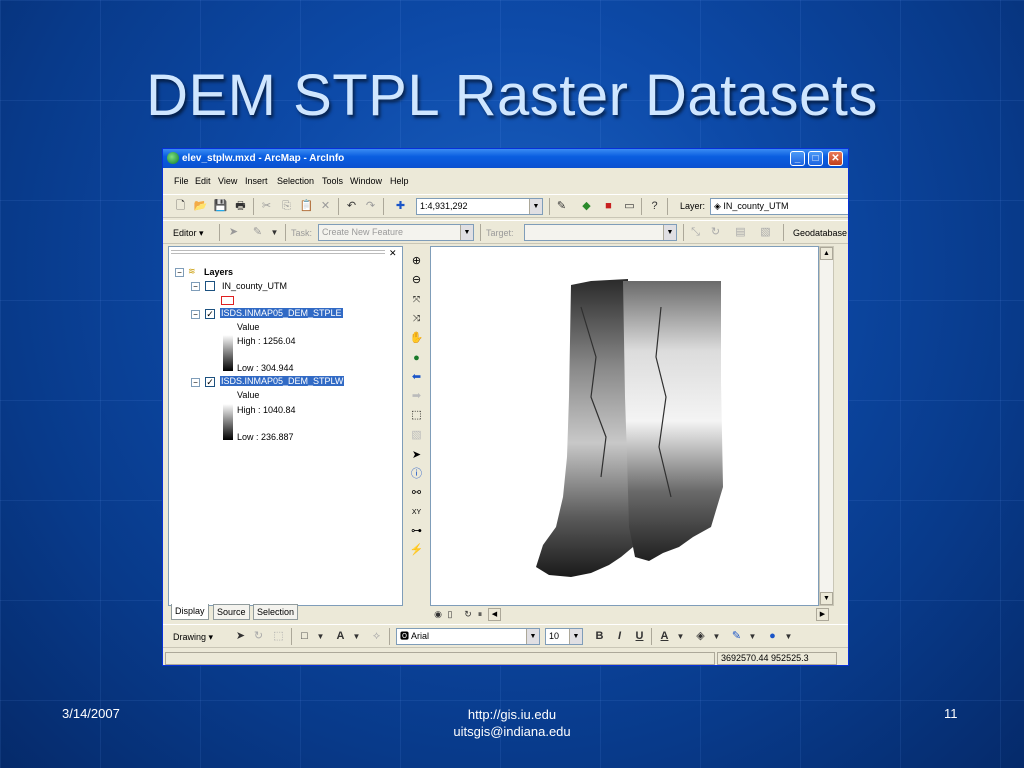 The height and width of the screenshot is (768, 1024). Describe the element at coordinates (231, 612) in the screenshot. I see `tab-source: Source` at that location.